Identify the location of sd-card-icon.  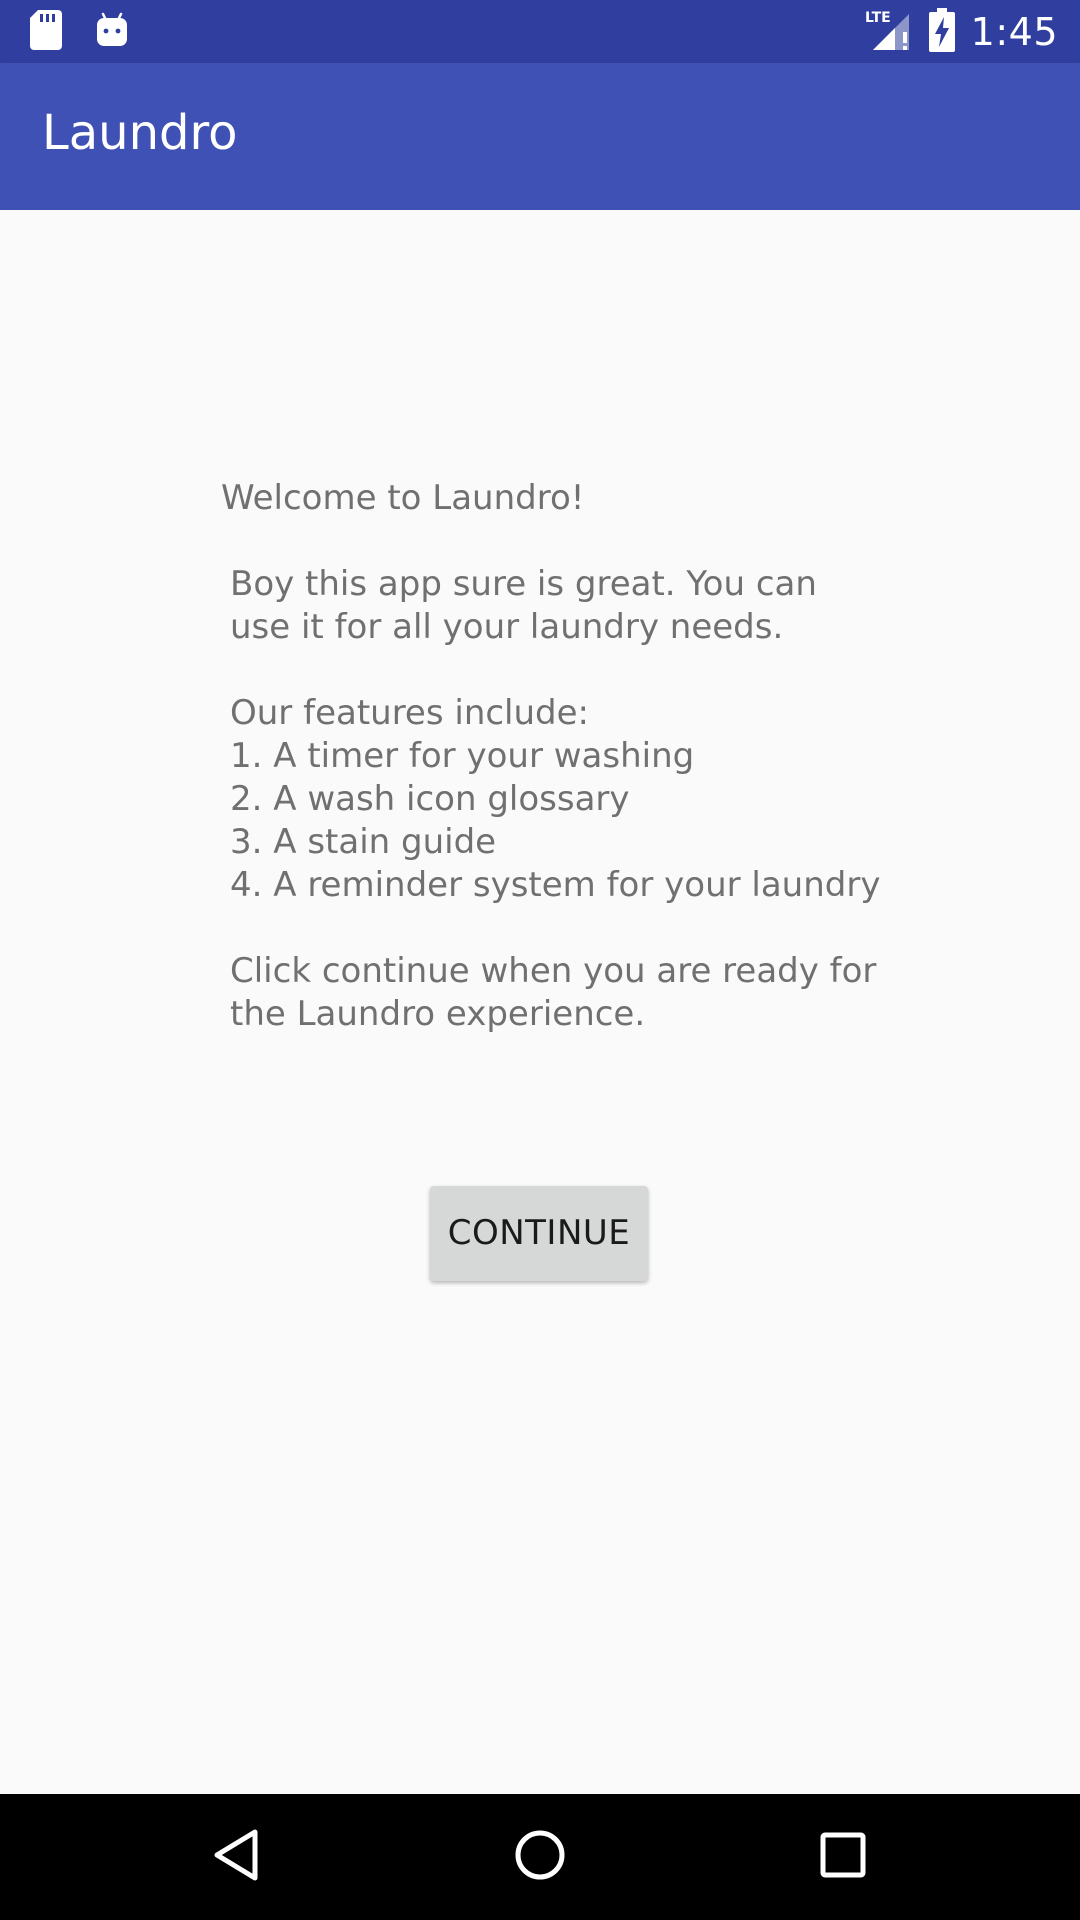
(46, 32).